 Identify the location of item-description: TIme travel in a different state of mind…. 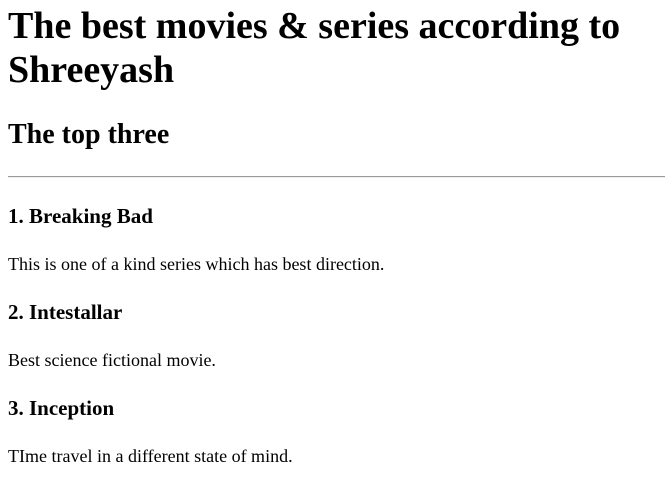
(150, 456).